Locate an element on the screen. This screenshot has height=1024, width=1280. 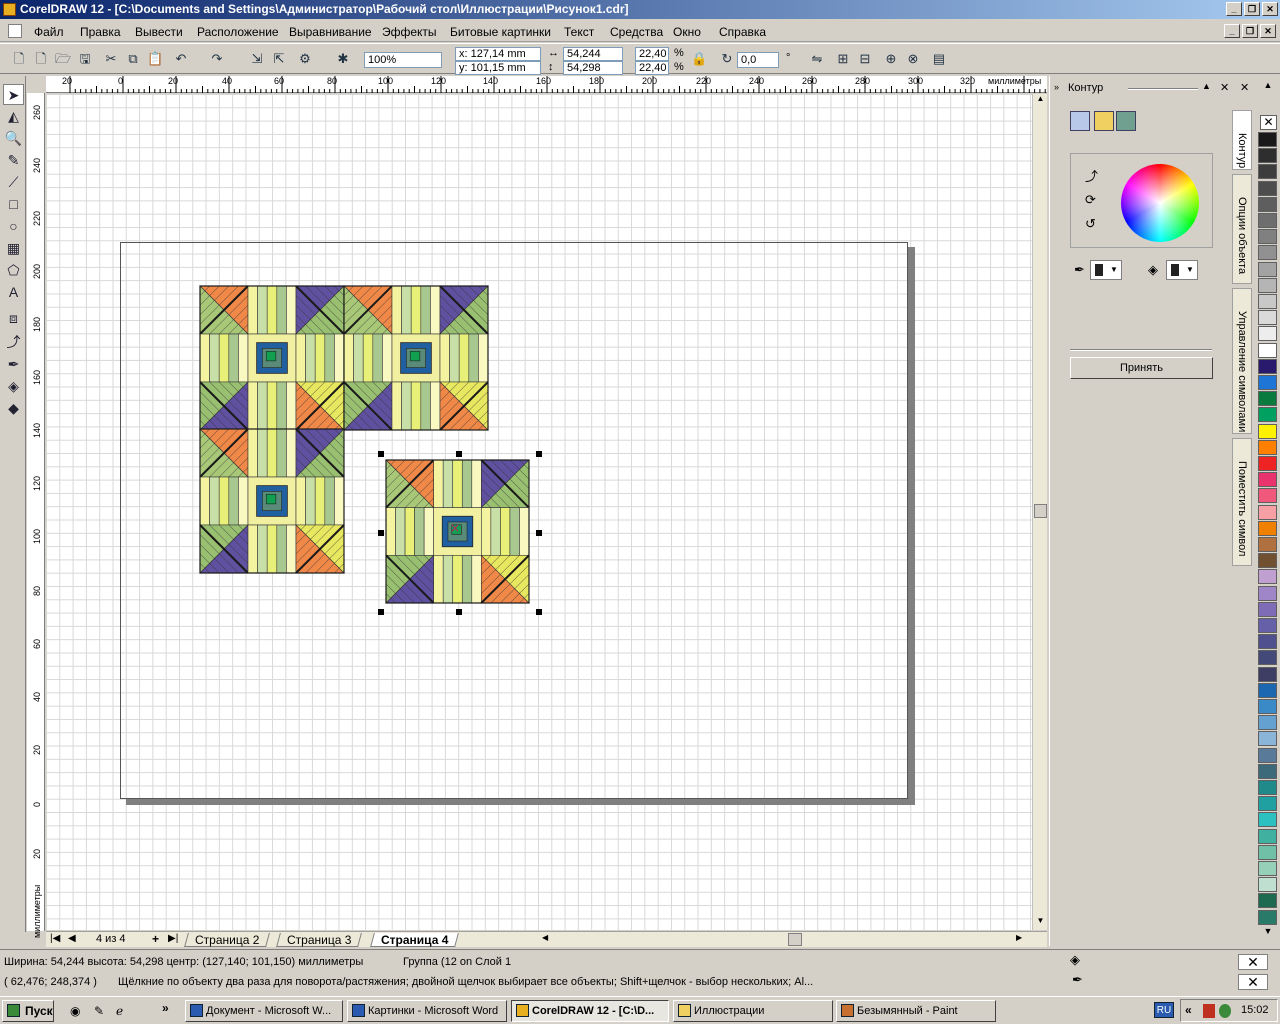
reset-color-icon: ↺ is located at coordinates (1090, 224).